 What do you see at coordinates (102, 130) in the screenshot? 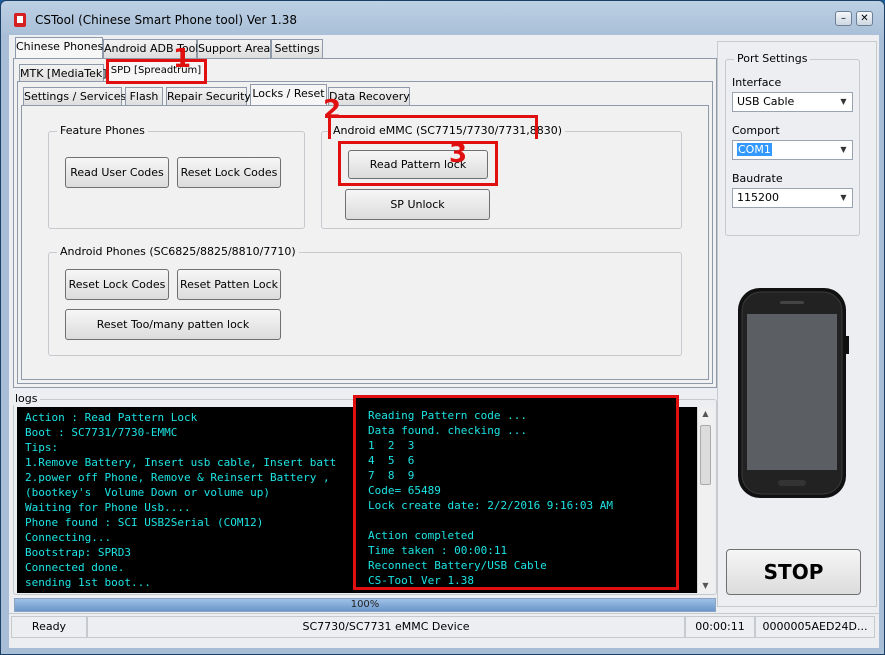
I see `feature-phones-title: Feature Phones` at bounding box center [102, 130].